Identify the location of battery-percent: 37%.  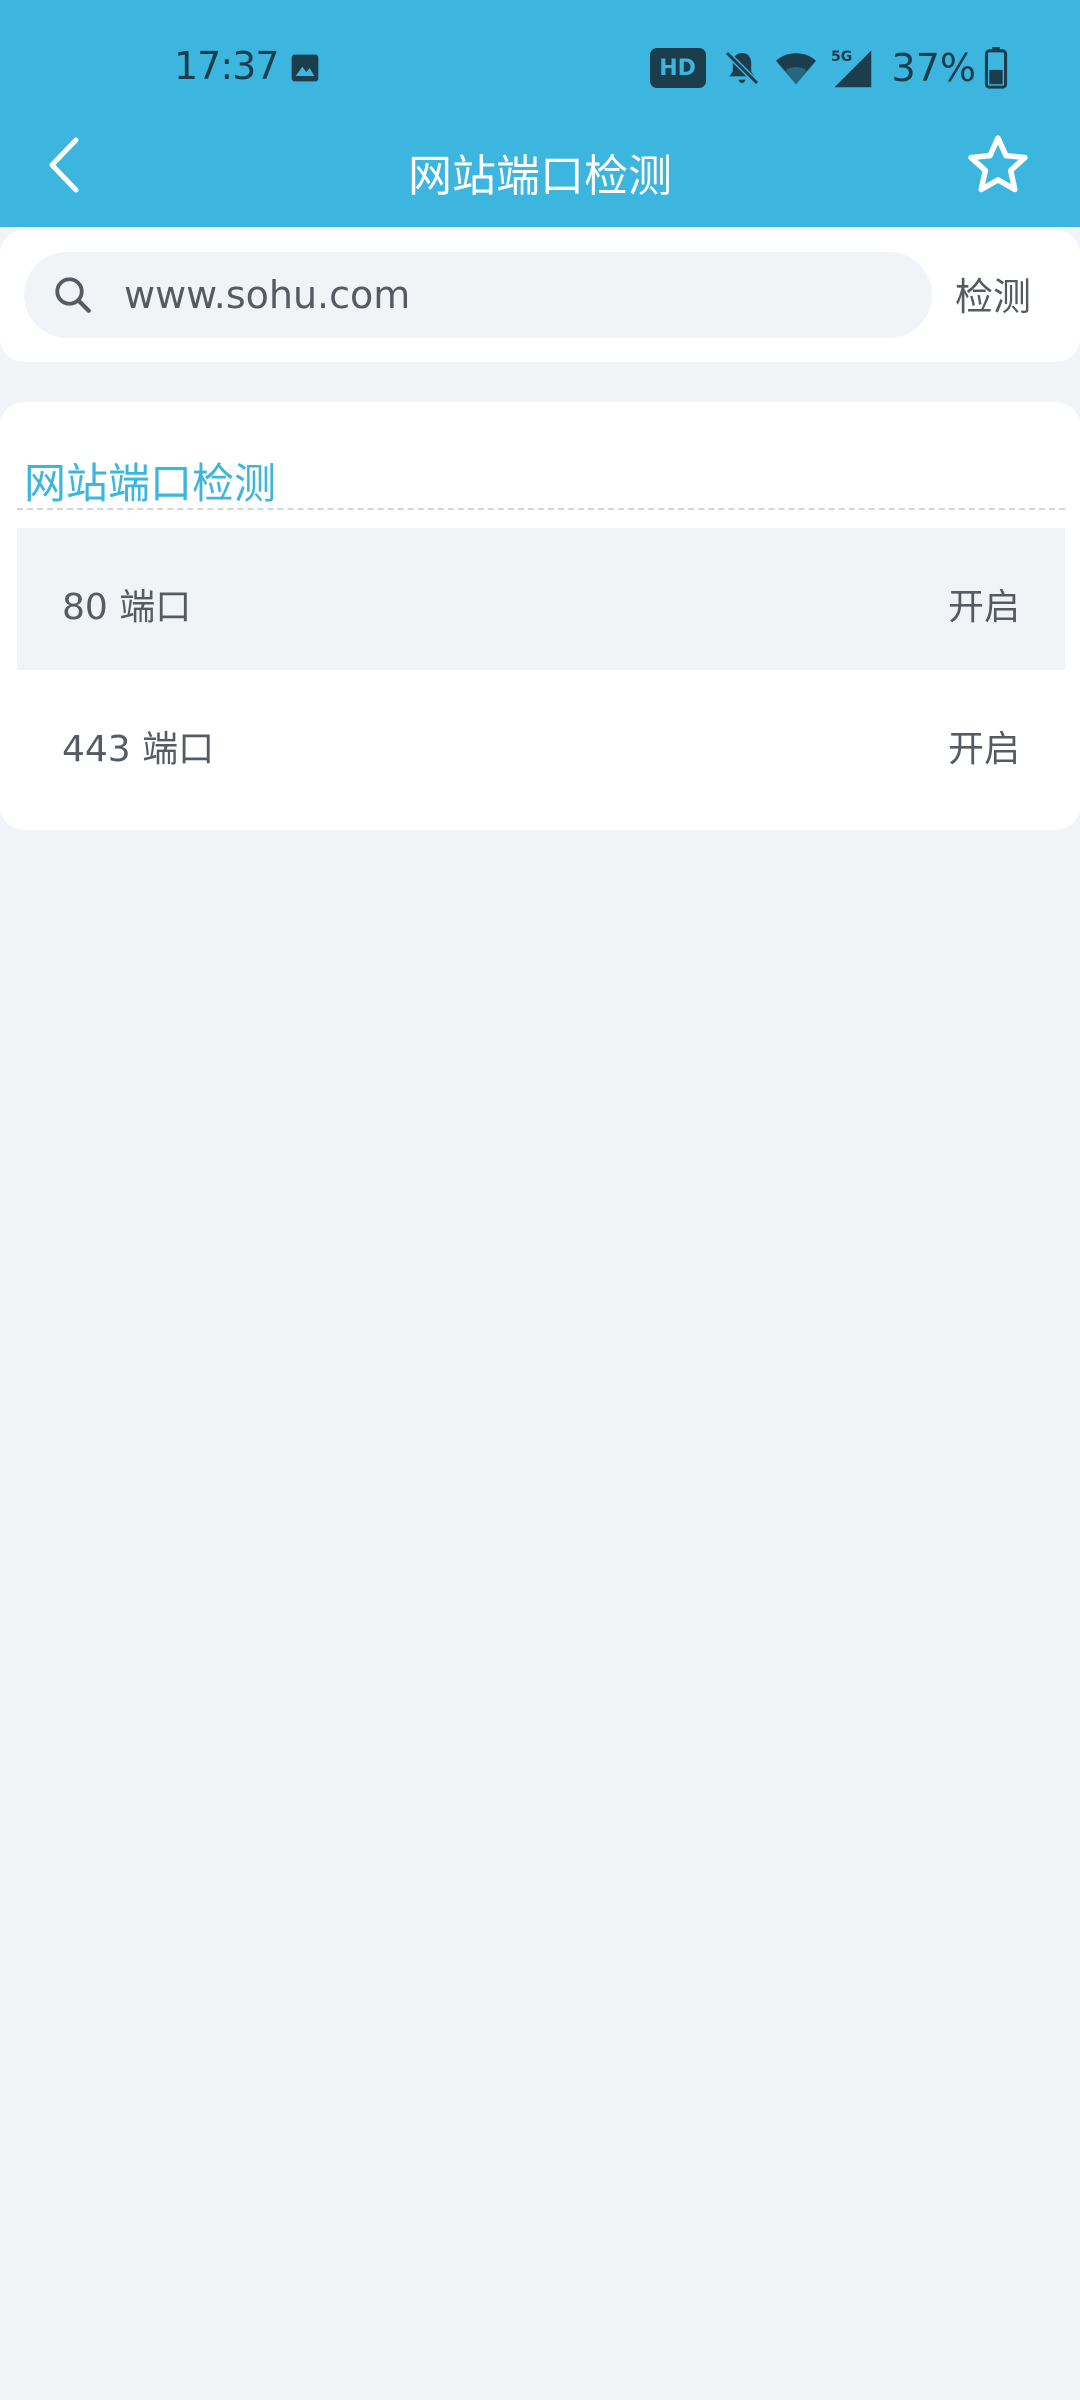
(933, 68).